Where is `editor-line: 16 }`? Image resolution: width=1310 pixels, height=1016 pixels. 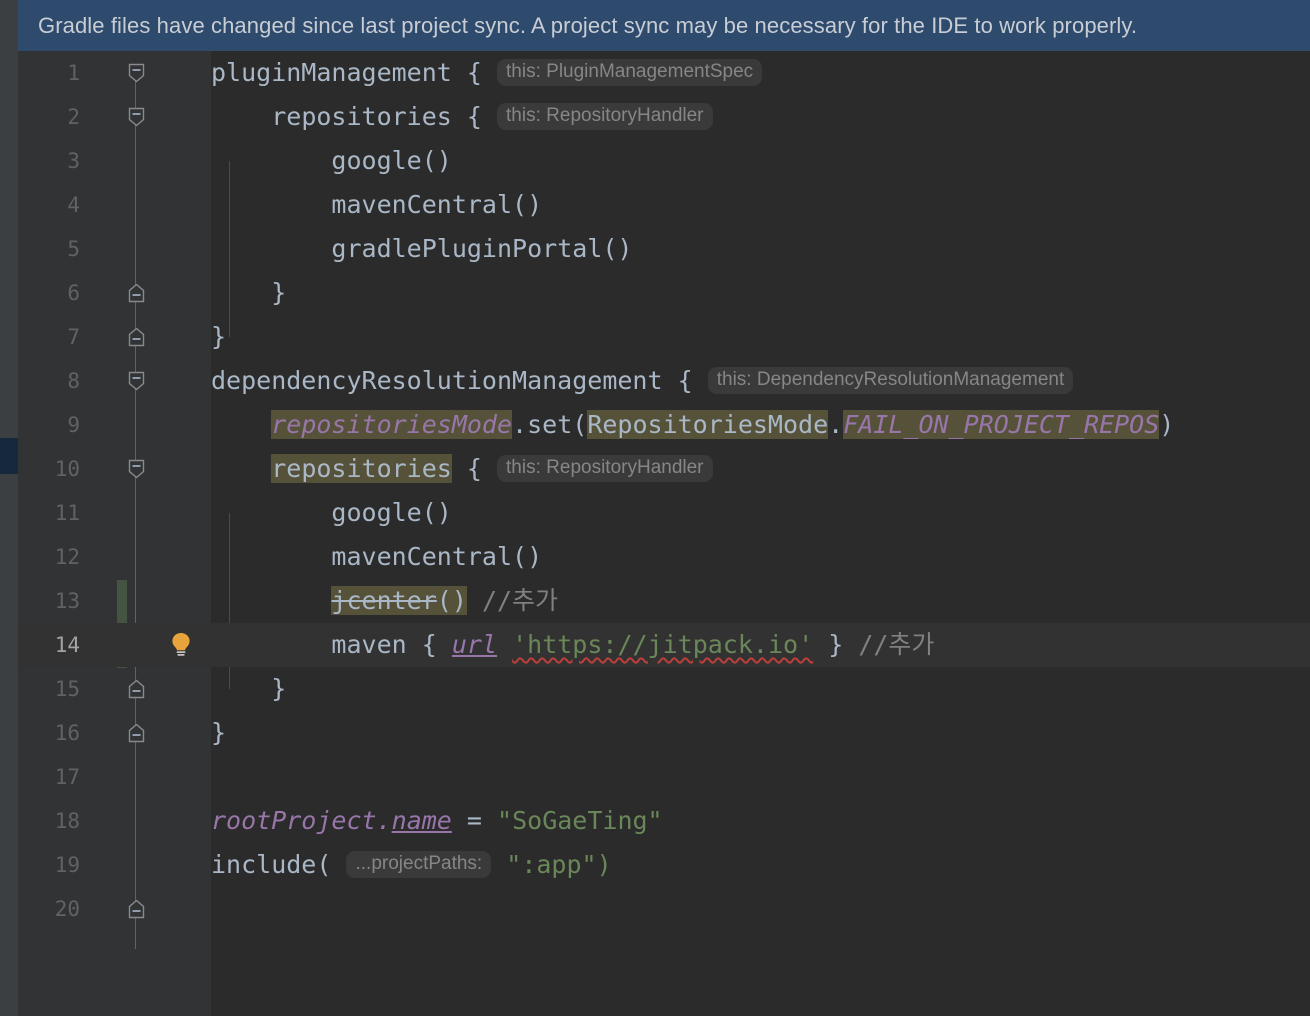
editor-line: 16 } is located at coordinates (664, 733).